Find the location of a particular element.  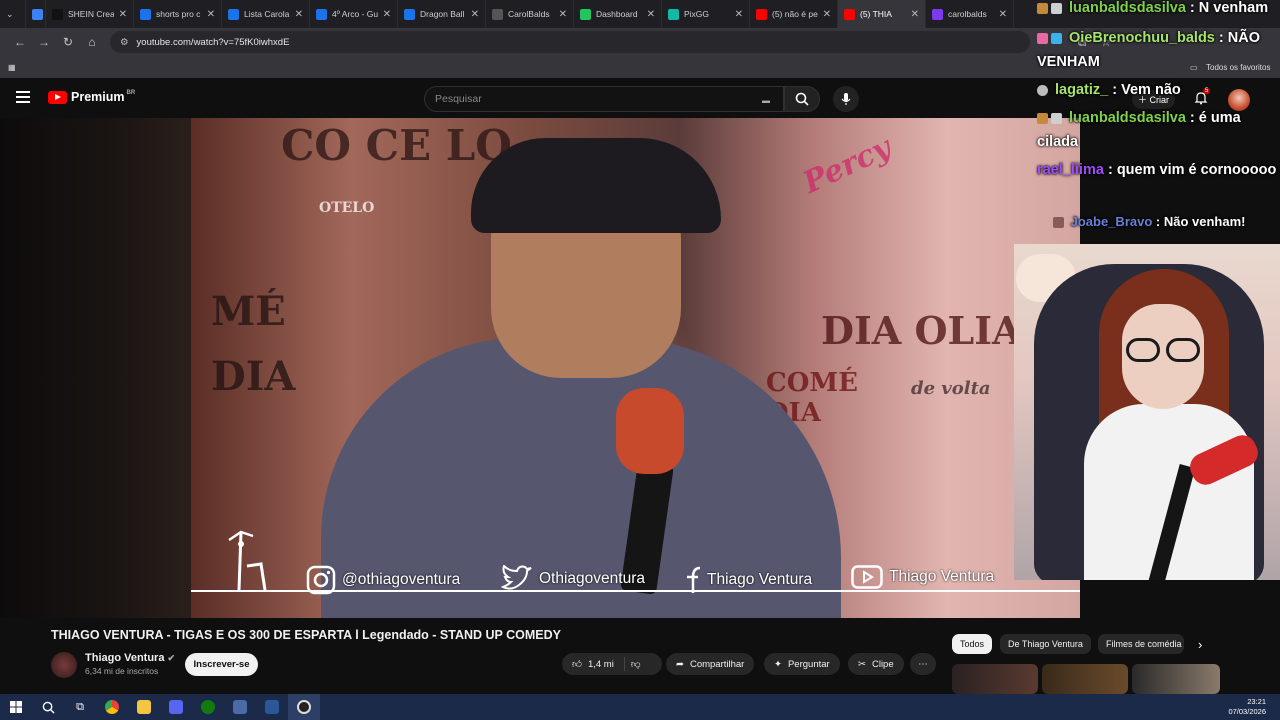

browser-tab: shorts pro c ✕ is located at coordinates (178, 14).